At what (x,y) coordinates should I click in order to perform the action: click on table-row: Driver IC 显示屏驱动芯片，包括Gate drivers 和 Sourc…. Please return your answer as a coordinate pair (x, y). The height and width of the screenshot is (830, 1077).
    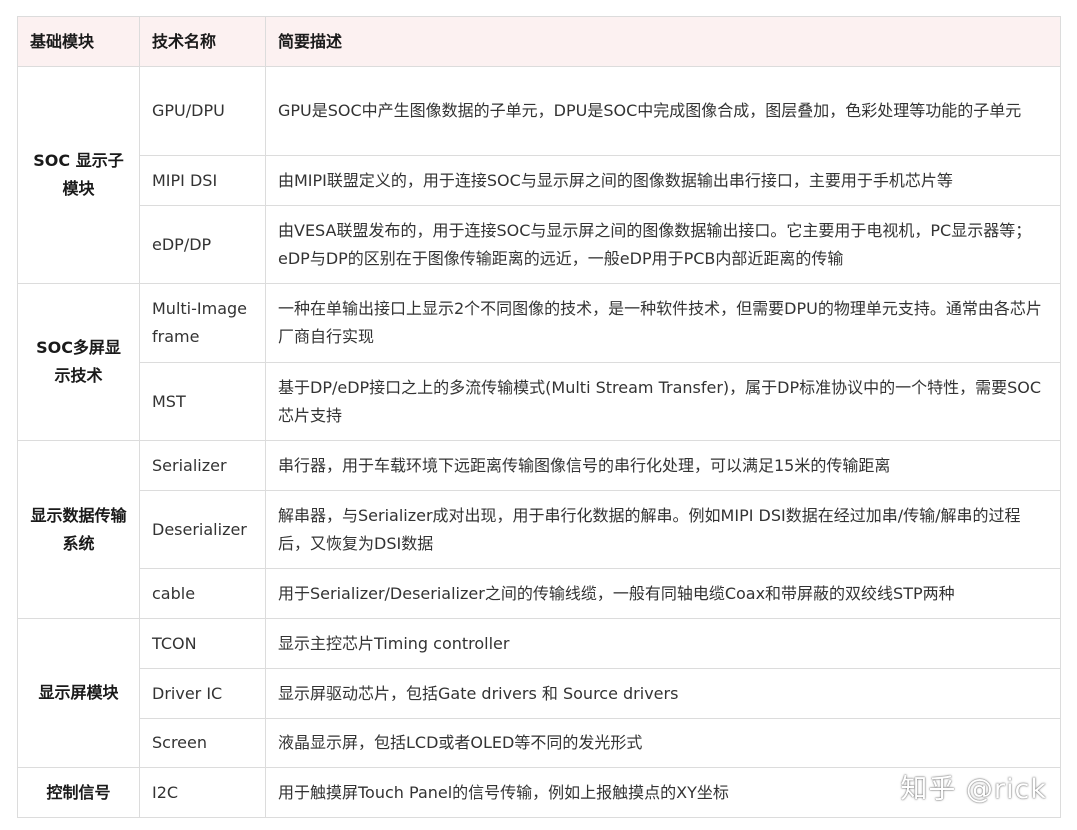
    Looking at the image, I should click on (539, 693).